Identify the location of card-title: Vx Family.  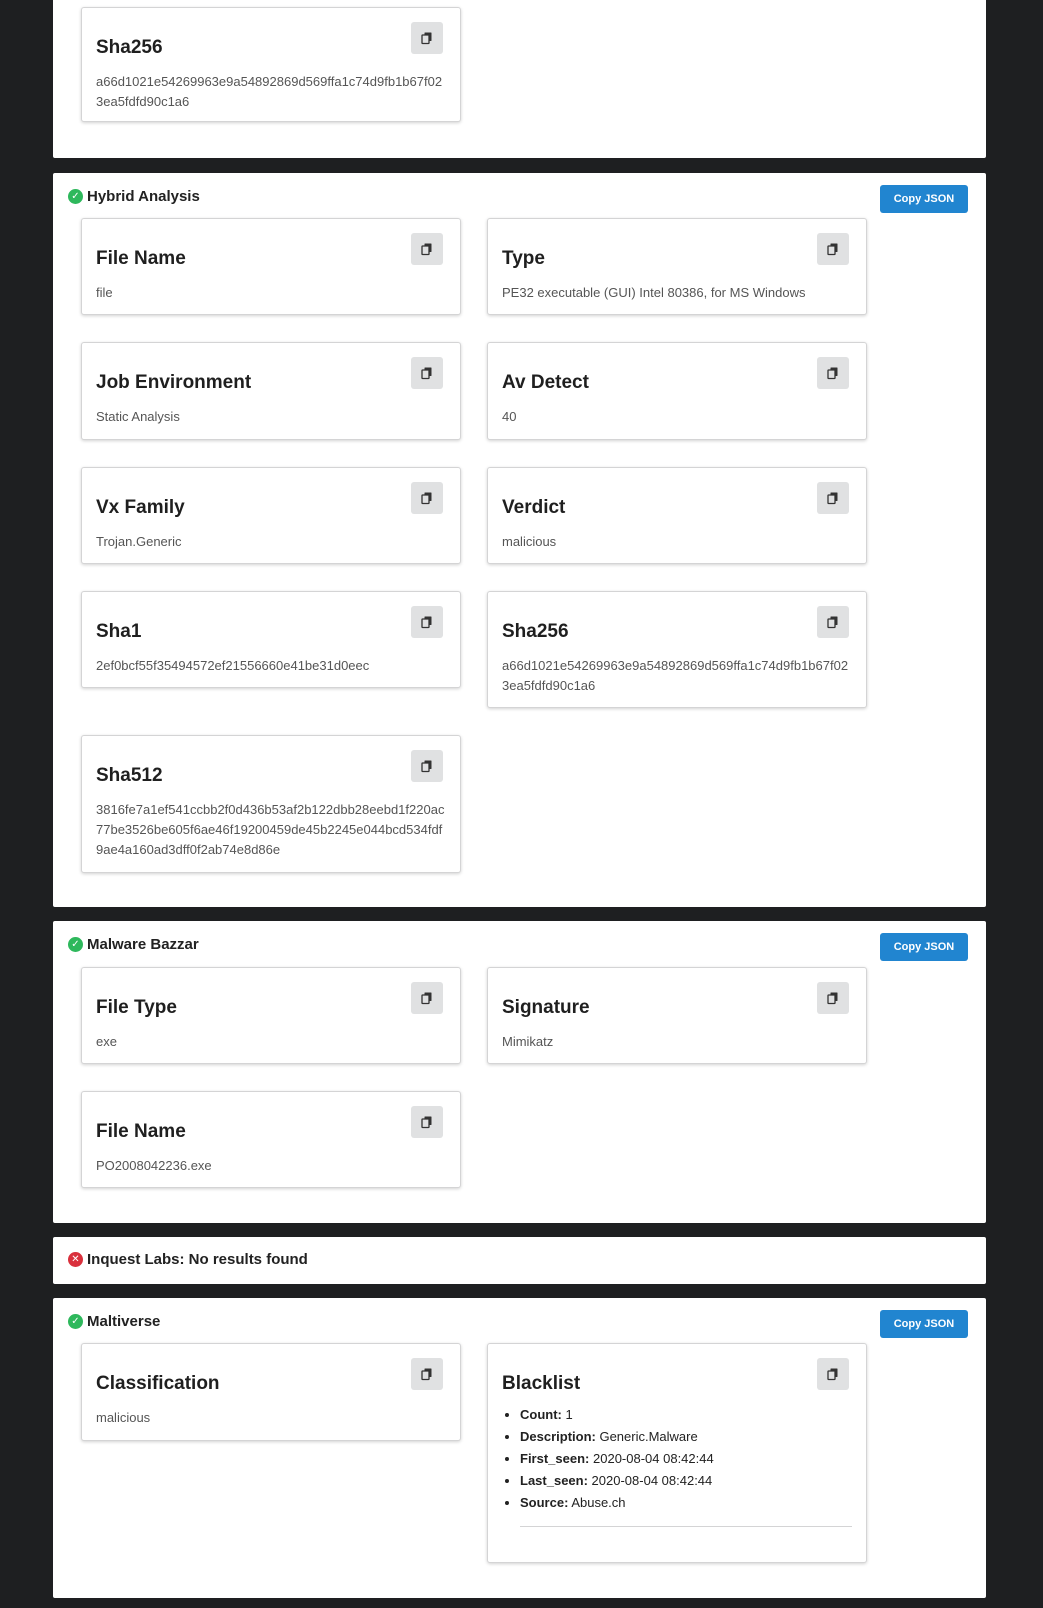
(140, 507).